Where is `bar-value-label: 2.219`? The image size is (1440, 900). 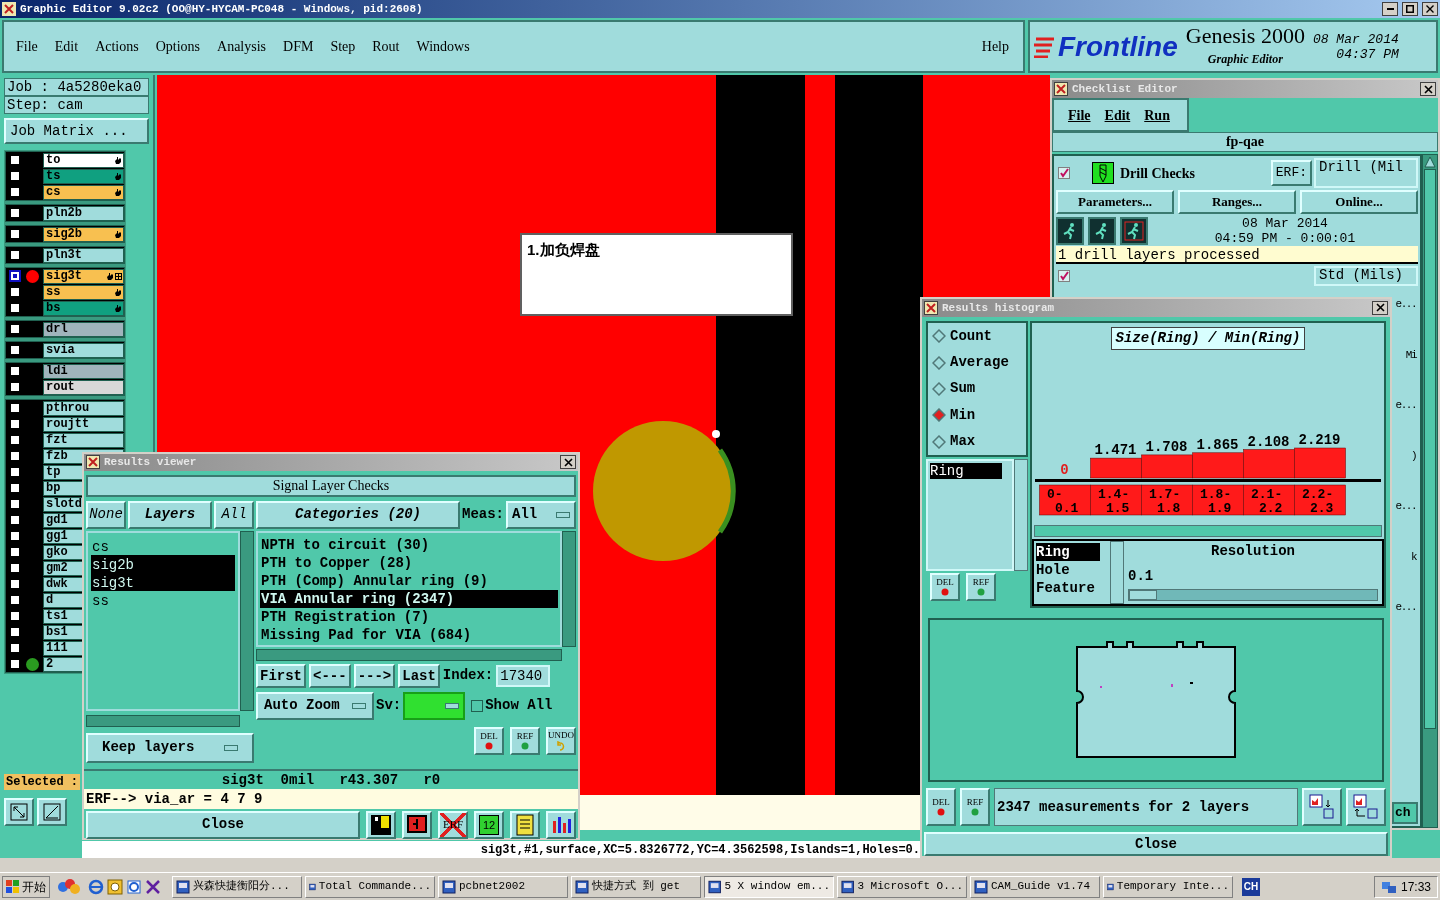 bar-value-label: 2.219 is located at coordinates (1319, 439).